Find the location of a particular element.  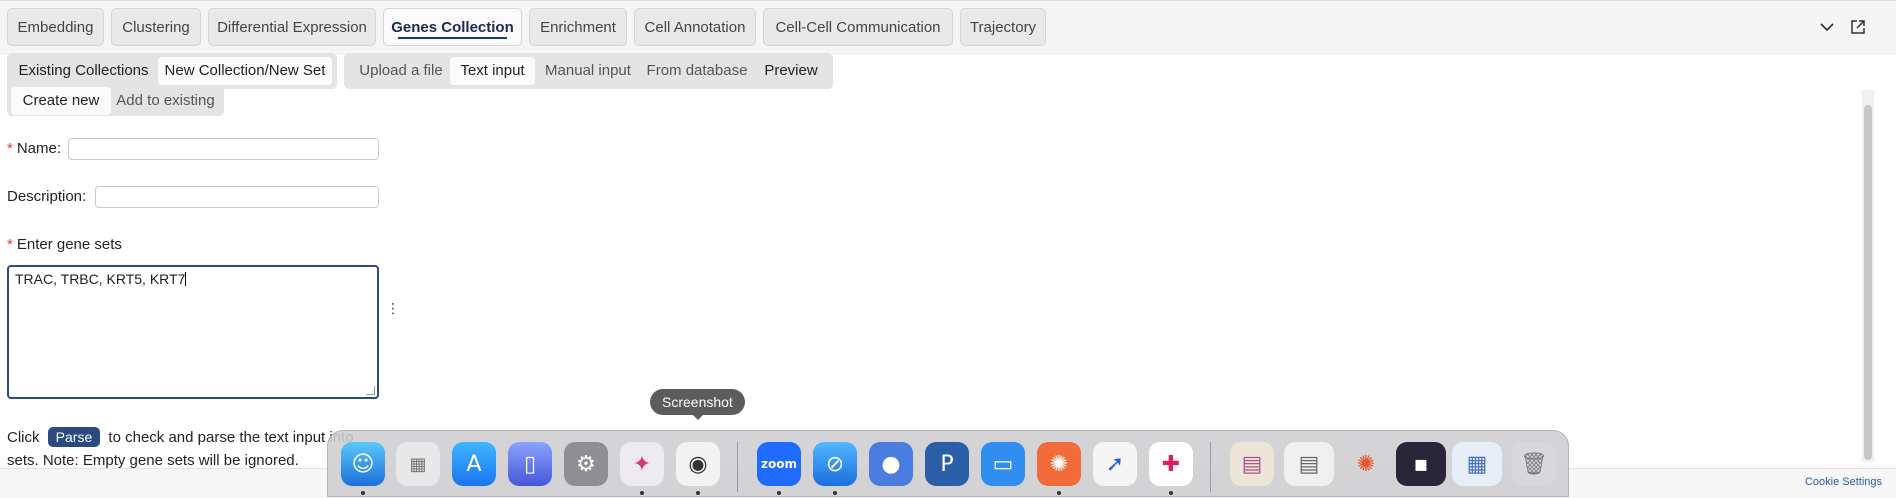

tab-genes-collection: Genes Collection is located at coordinates (452, 27).